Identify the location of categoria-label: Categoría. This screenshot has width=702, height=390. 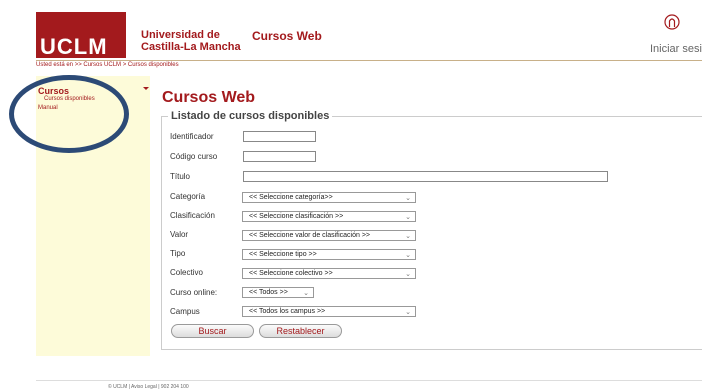
(188, 196).